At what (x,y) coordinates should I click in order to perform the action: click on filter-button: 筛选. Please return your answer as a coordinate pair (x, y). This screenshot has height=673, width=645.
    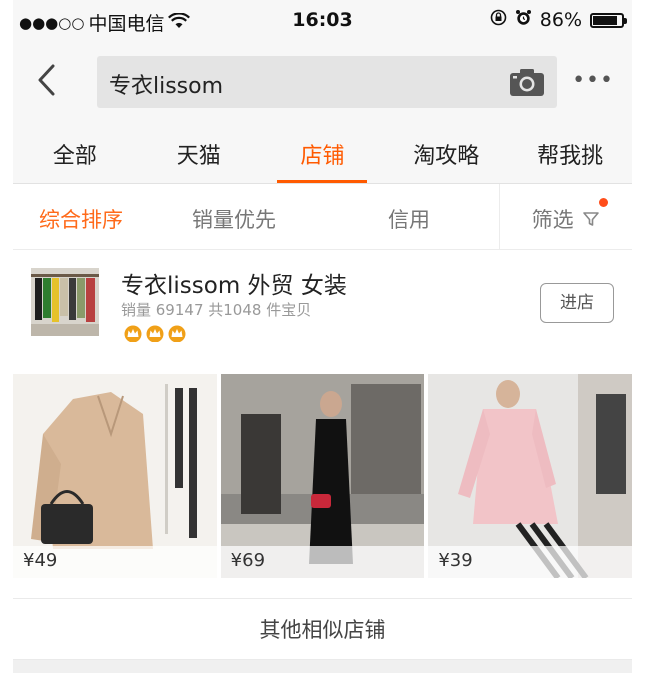
    Looking at the image, I should click on (565, 216).